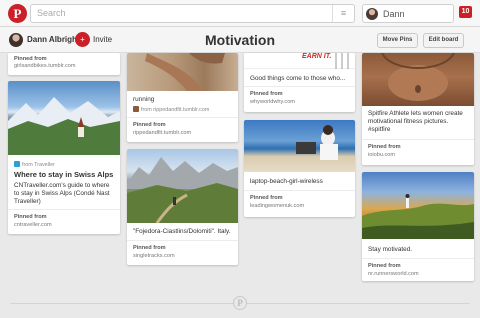  Describe the element at coordinates (408, 13) in the screenshot. I see `user-profile-button: Dann` at that location.